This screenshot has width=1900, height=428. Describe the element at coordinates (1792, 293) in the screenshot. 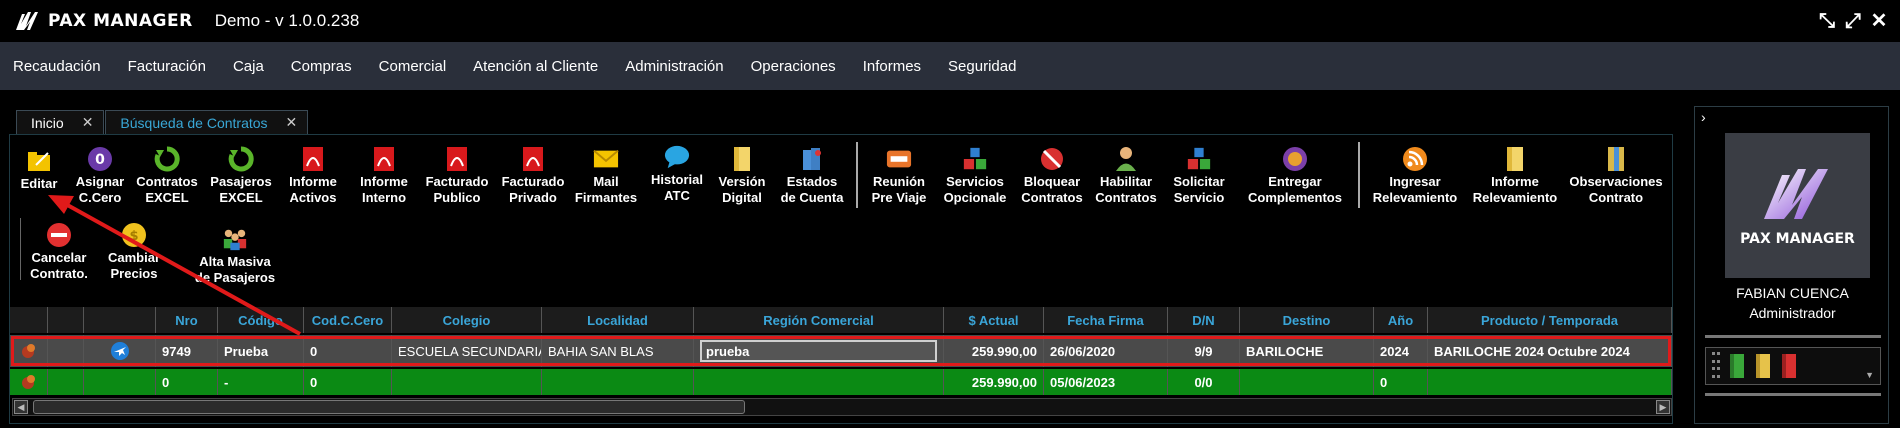

I see `user-name: FABIAN CUENCA` at that location.